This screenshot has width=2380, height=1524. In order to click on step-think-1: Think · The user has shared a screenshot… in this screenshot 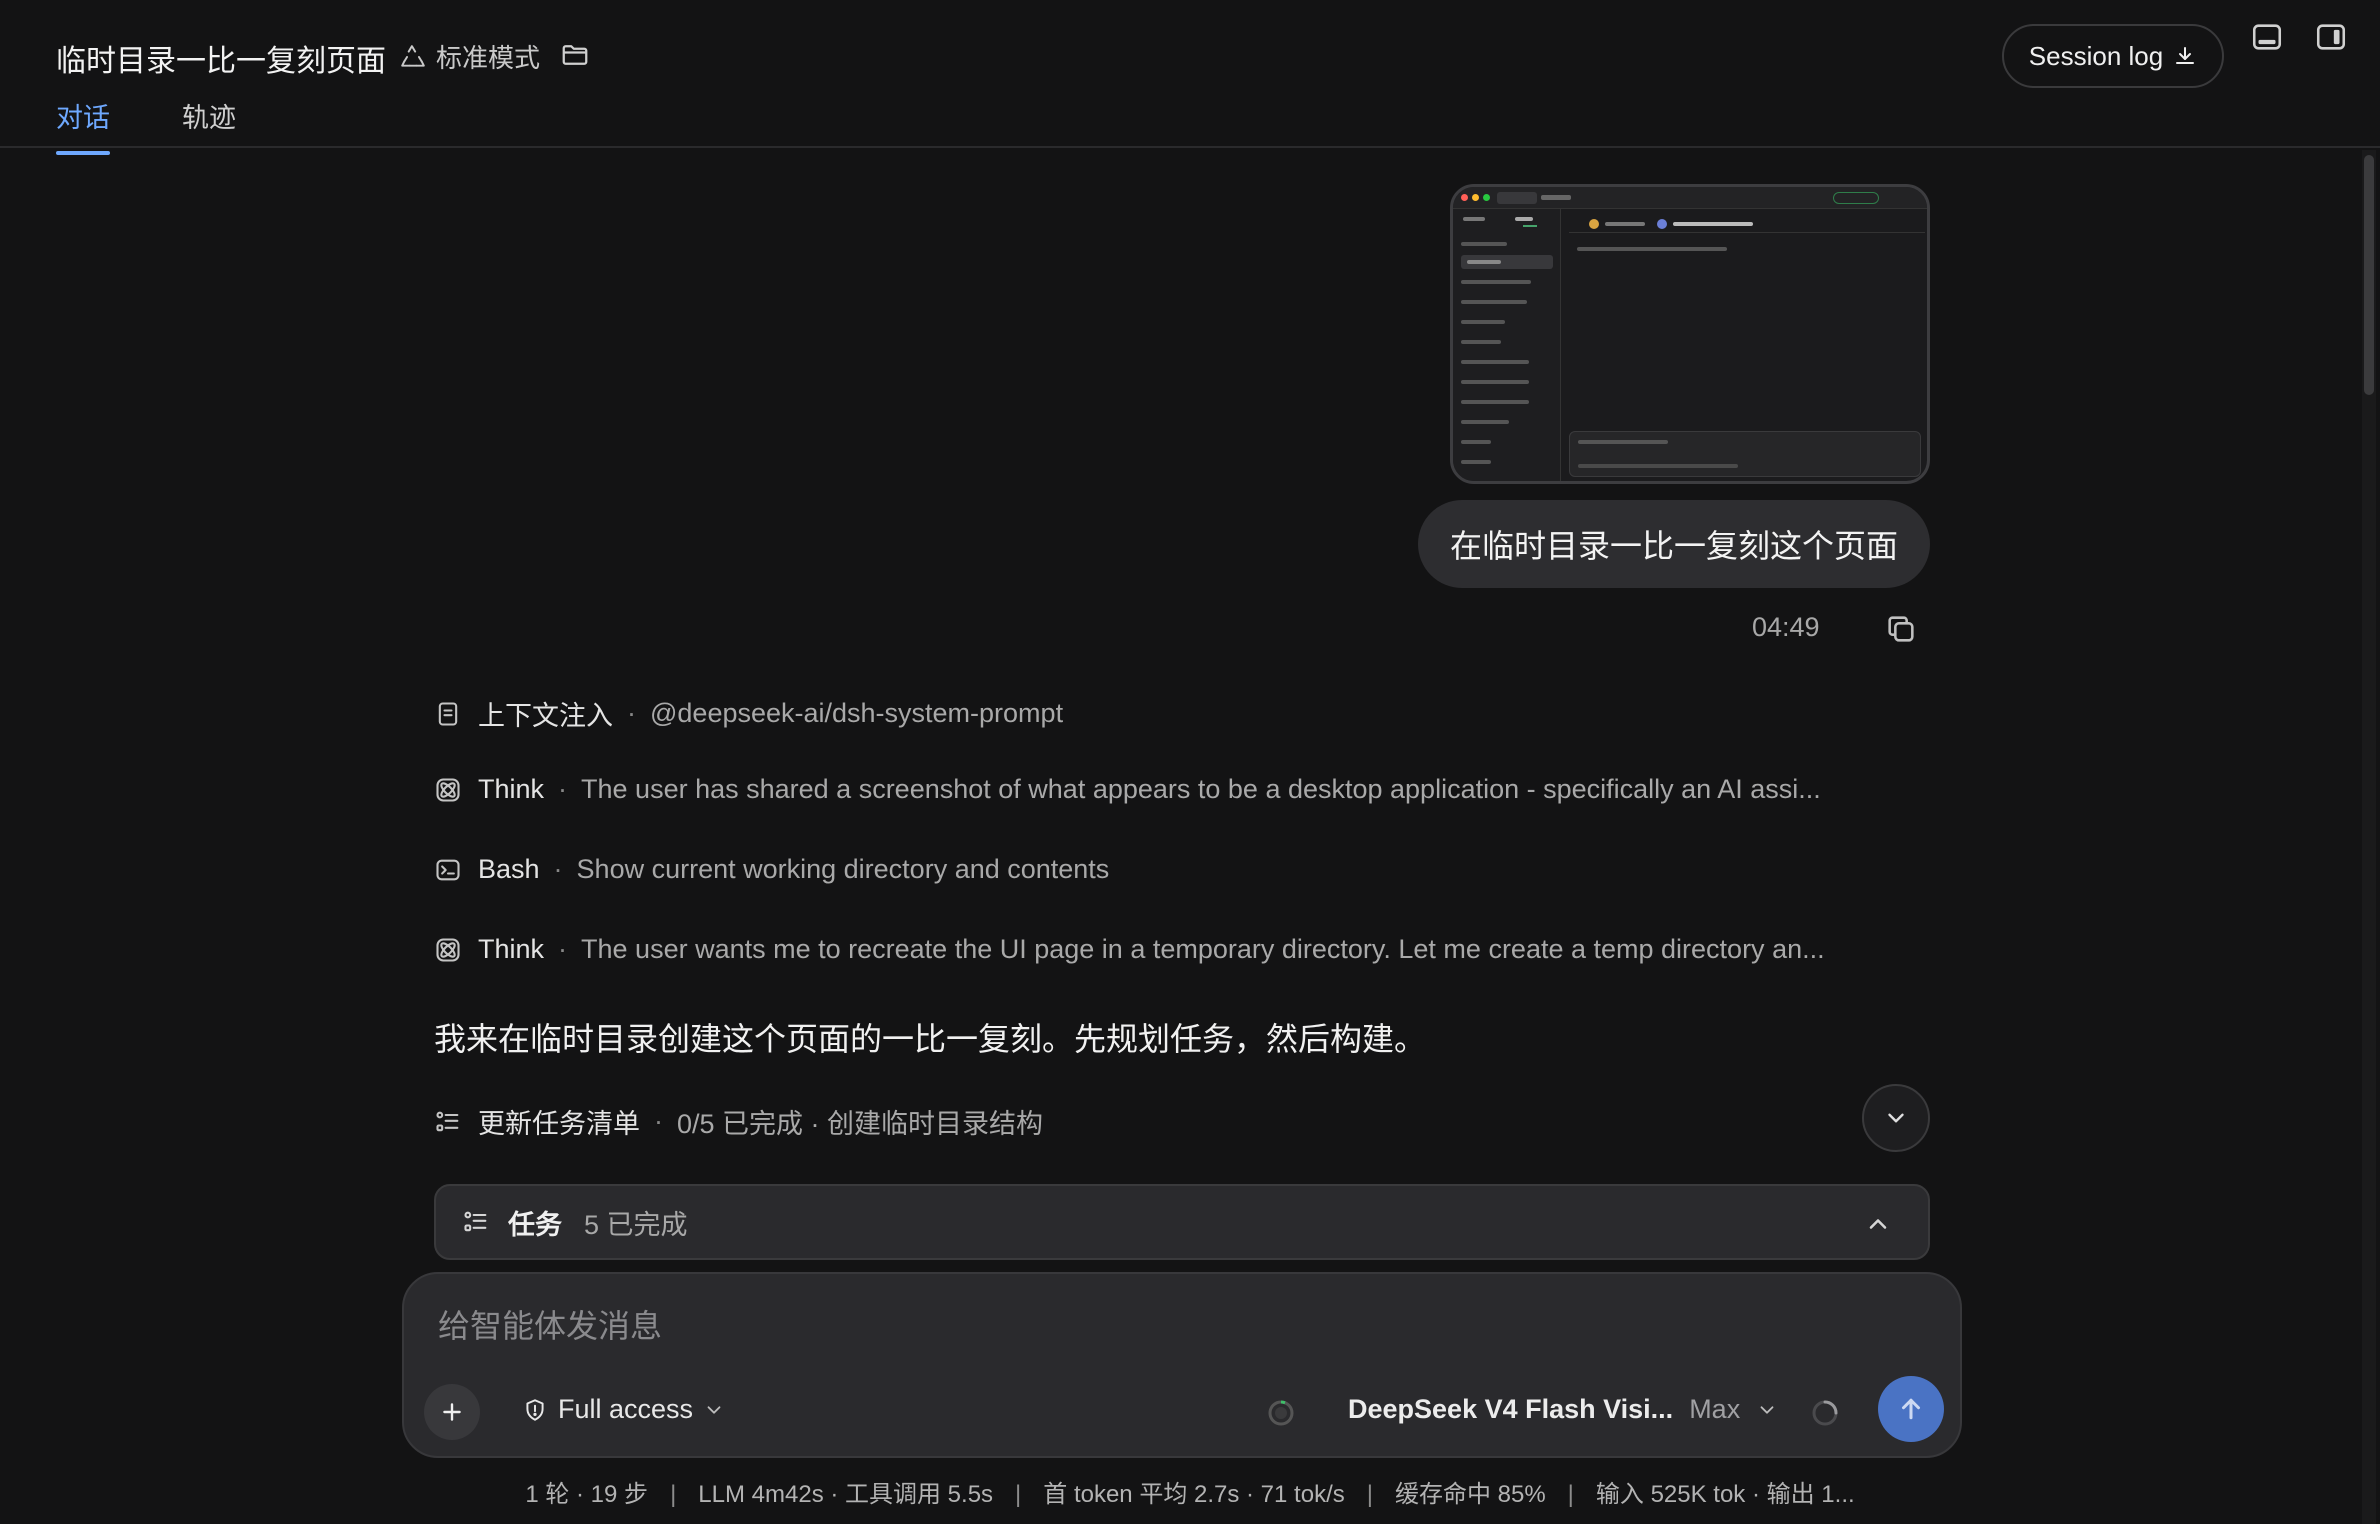, I will do `click(1184, 789)`.